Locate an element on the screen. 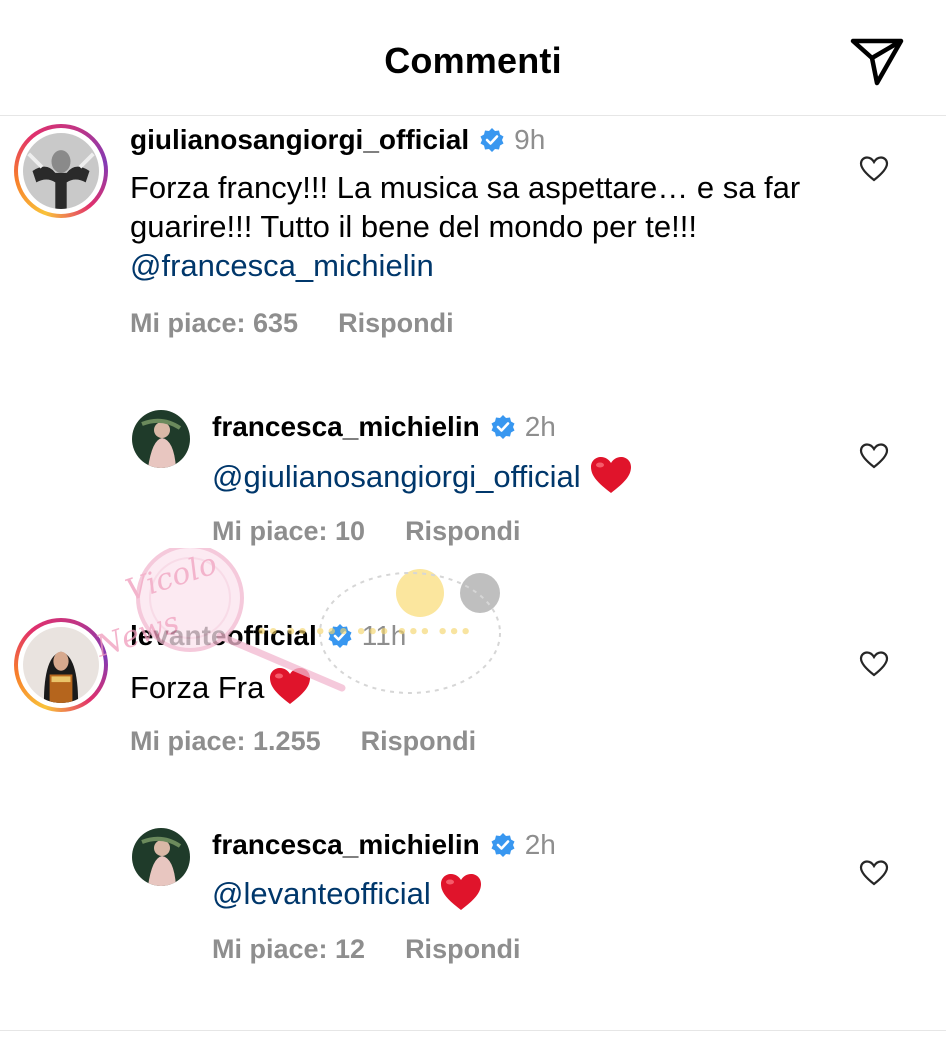 Image resolution: width=946 pixels, height=1042 pixels. comment-meta: Mi piace: 10 Rispondi is located at coordinates (366, 531).